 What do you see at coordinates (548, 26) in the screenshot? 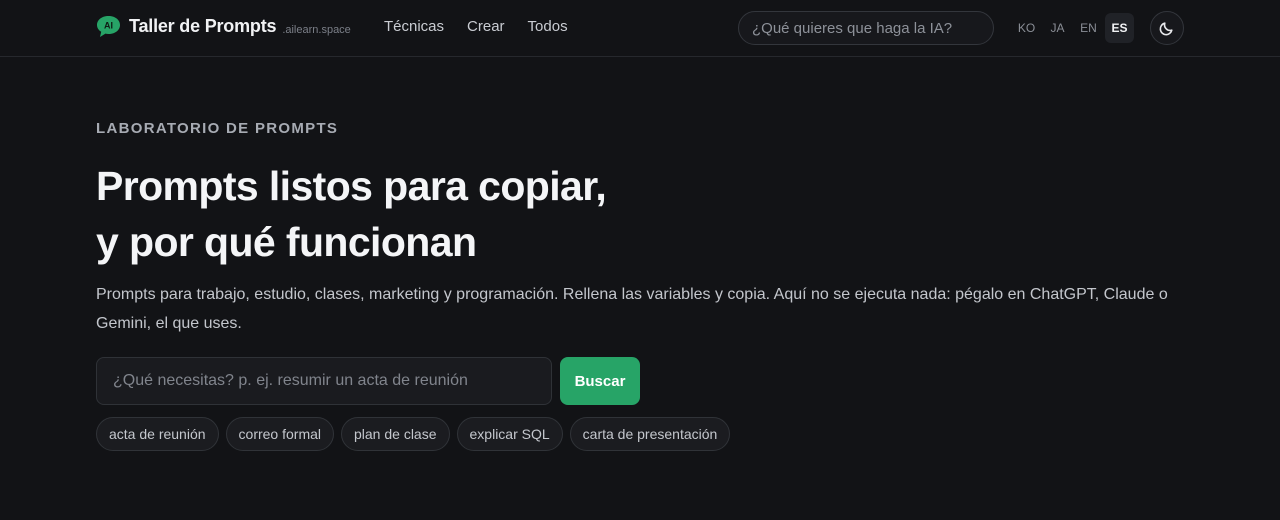
I see `nav-link-todos: Todos` at bounding box center [548, 26].